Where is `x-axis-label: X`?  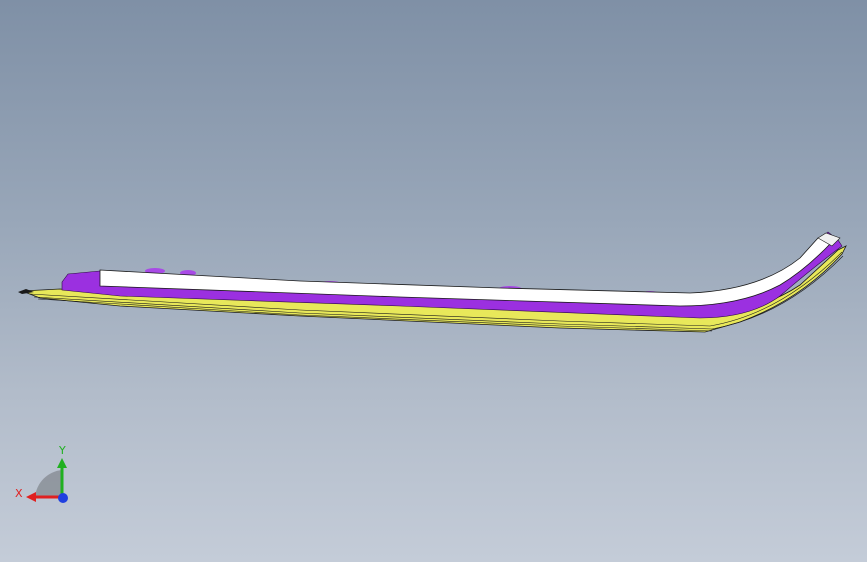
x-axis-label: X is located at coordinates (19, 493).